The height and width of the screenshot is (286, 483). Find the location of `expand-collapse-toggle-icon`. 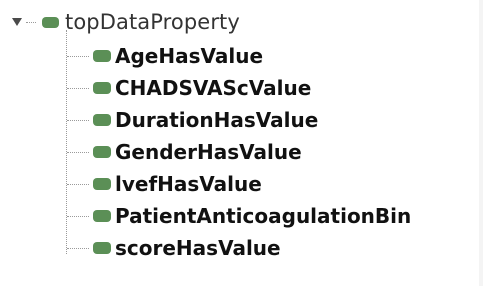

expand-collapse-toggle-icon is located at coordinates (17, 22).